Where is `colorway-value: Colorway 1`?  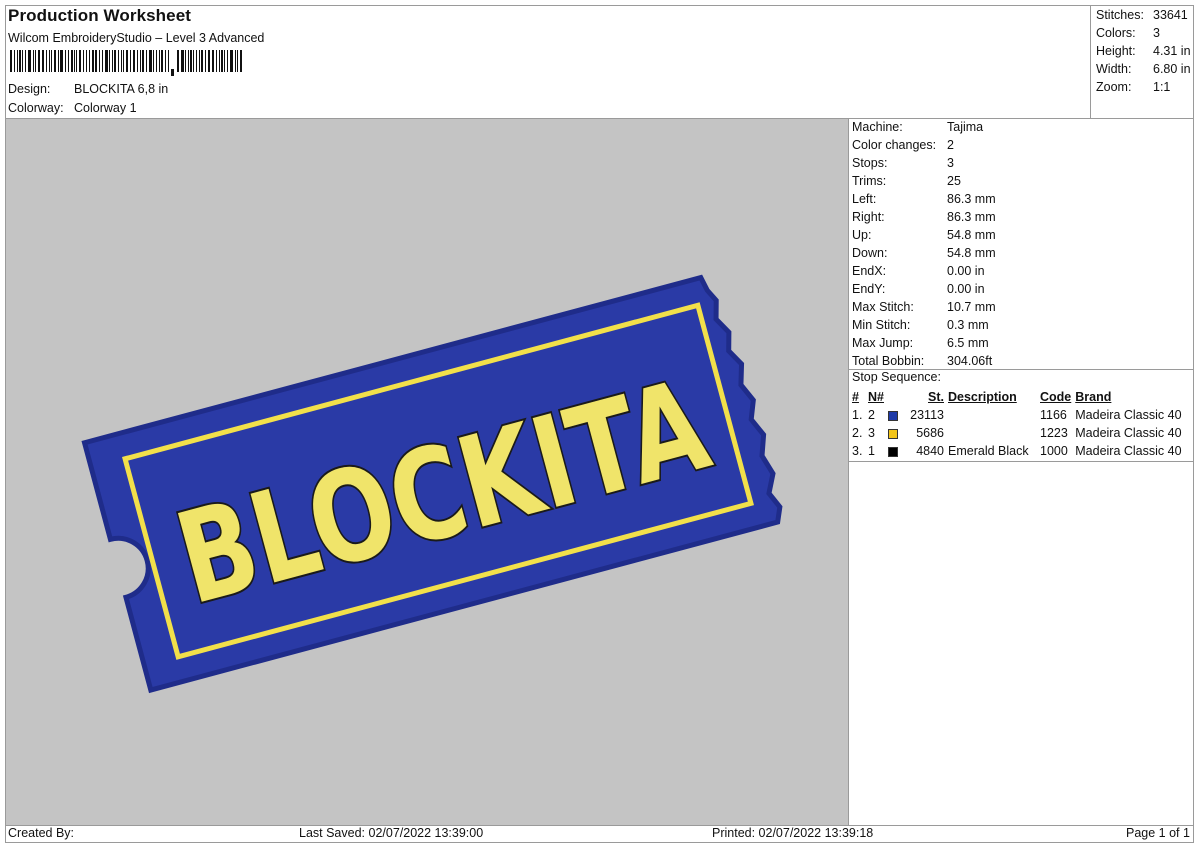 colorway-value: Colorway 1 is located at coordinates (105, 108).